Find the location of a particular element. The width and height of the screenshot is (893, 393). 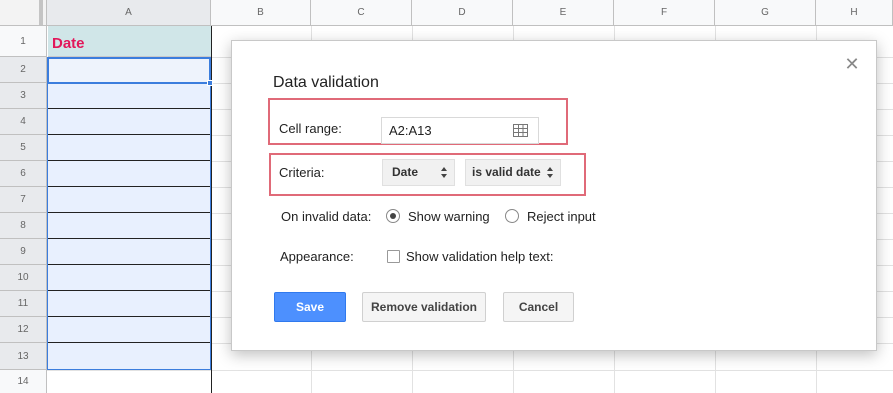

cell-a13 is located at coordinates (129, 356).